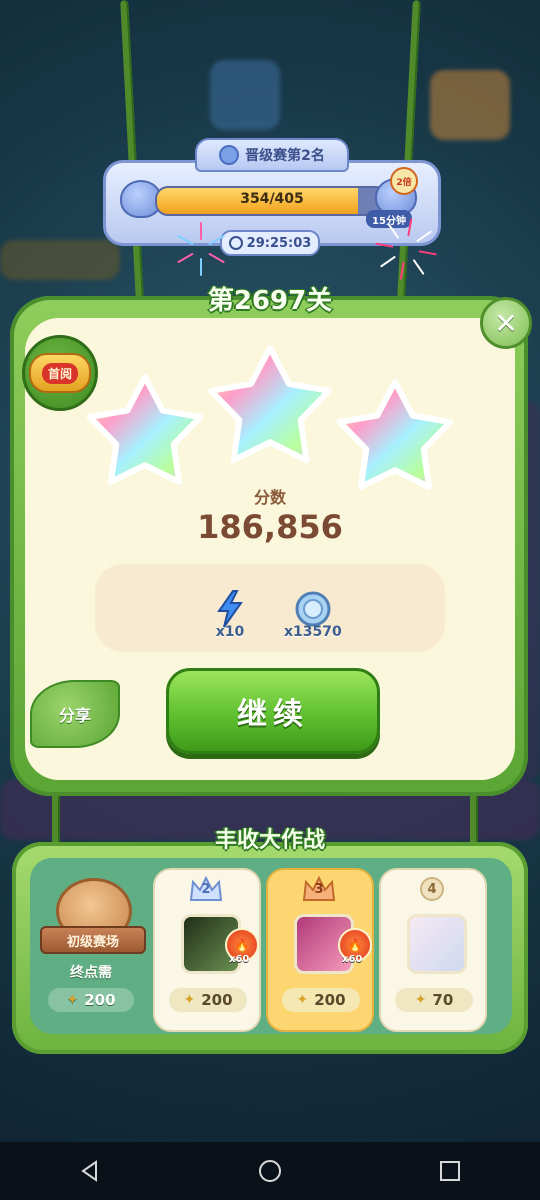  I want to click on rewards-box, so click(270, 608).